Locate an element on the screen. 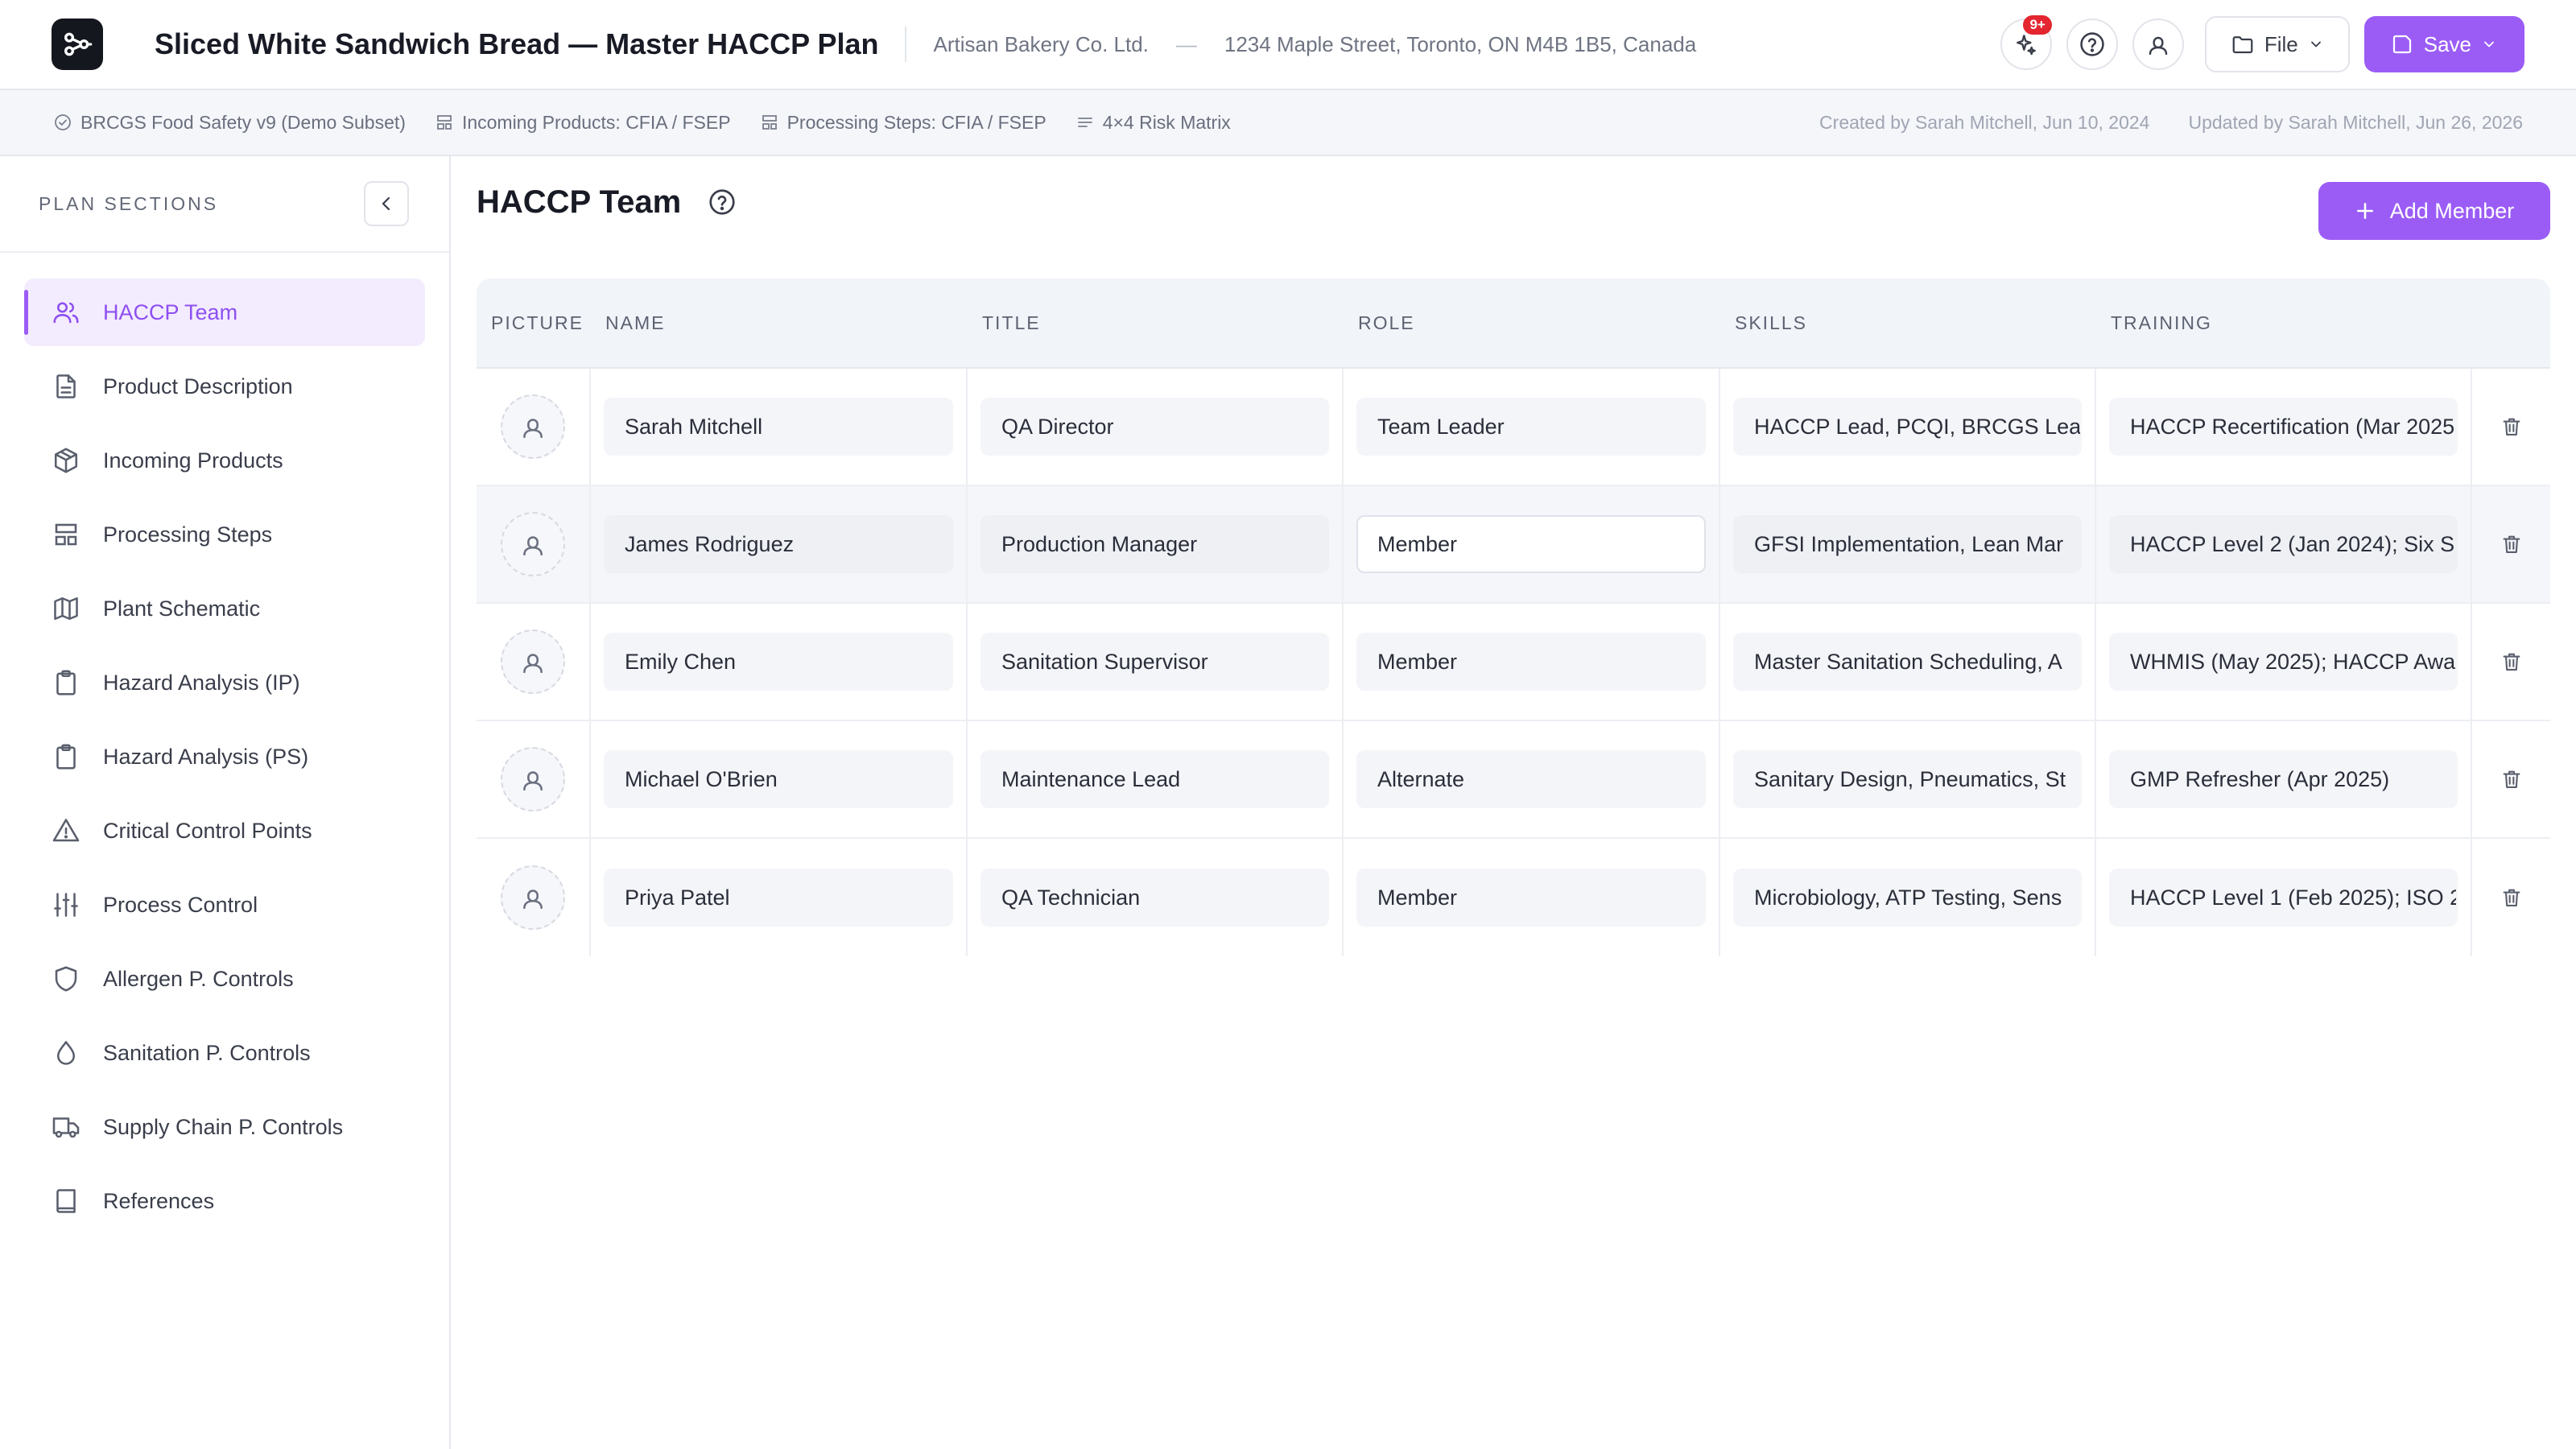 The image size is (2576, 1449). name-field: James Rodriguez is located at coordinates (778, 544).